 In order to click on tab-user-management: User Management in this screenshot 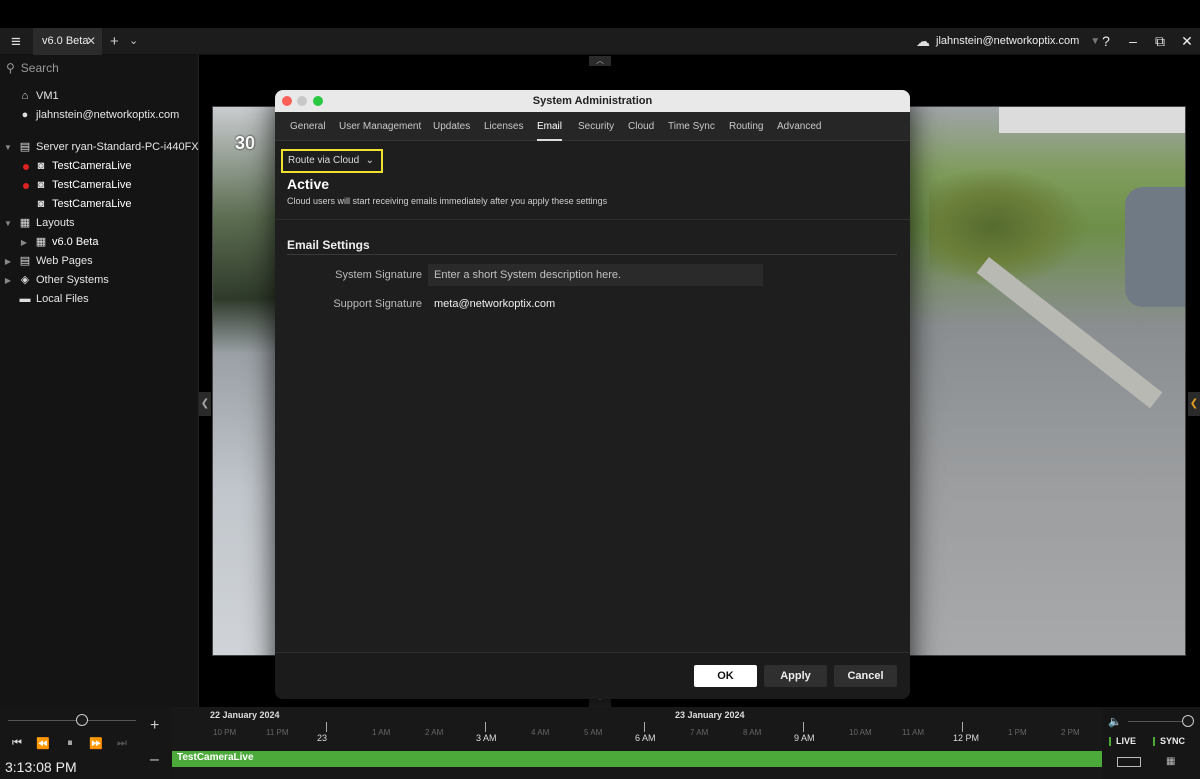, I will do `click(380, 126)`.